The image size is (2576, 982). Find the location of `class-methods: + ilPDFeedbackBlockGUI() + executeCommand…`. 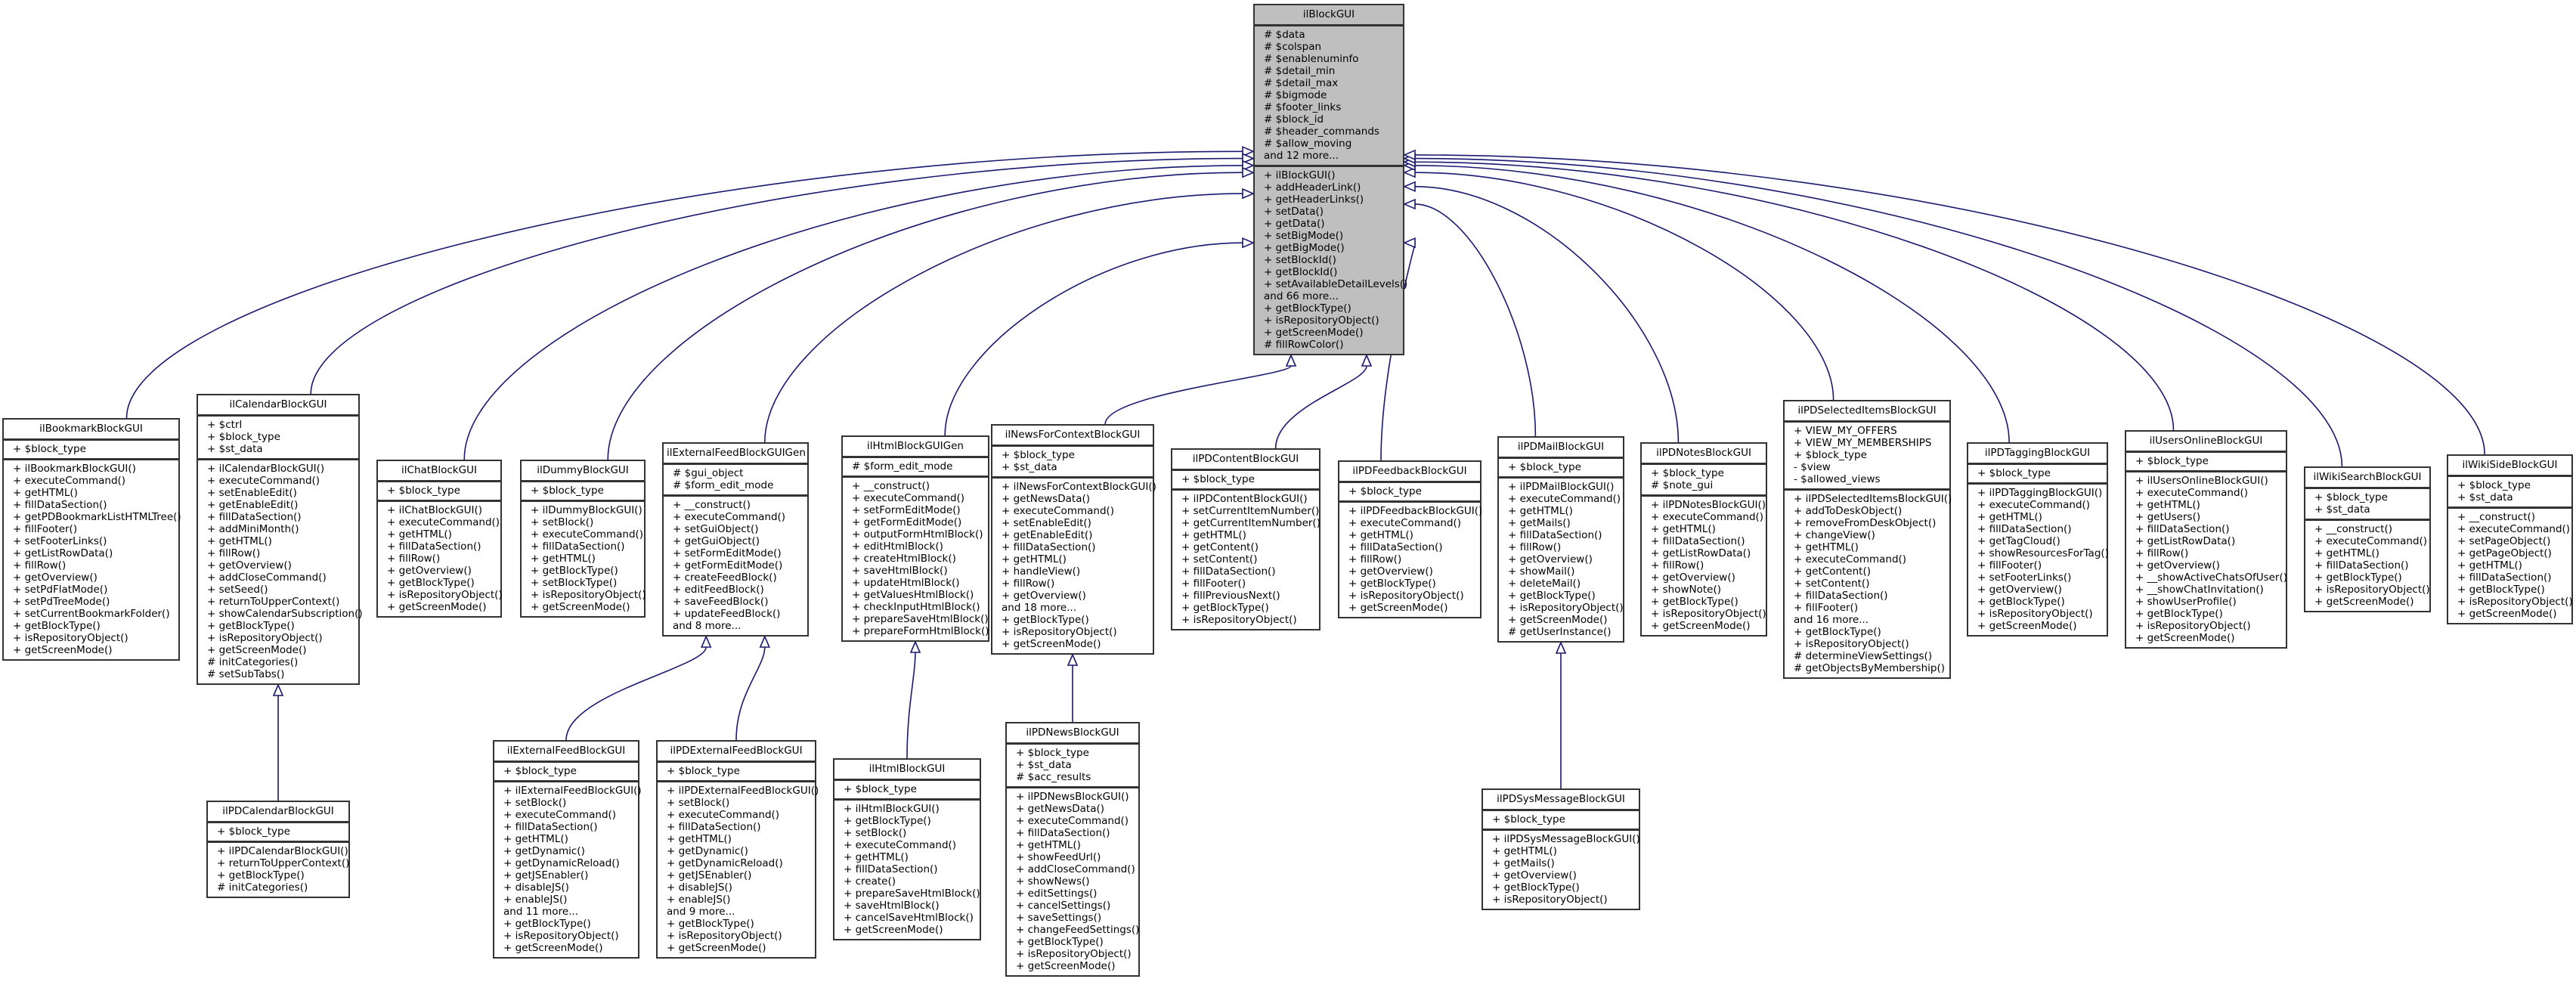

class-methods: + ilPDFeedbackBlockGUI() + executeCommand… is located at coordinates (1410, 560).